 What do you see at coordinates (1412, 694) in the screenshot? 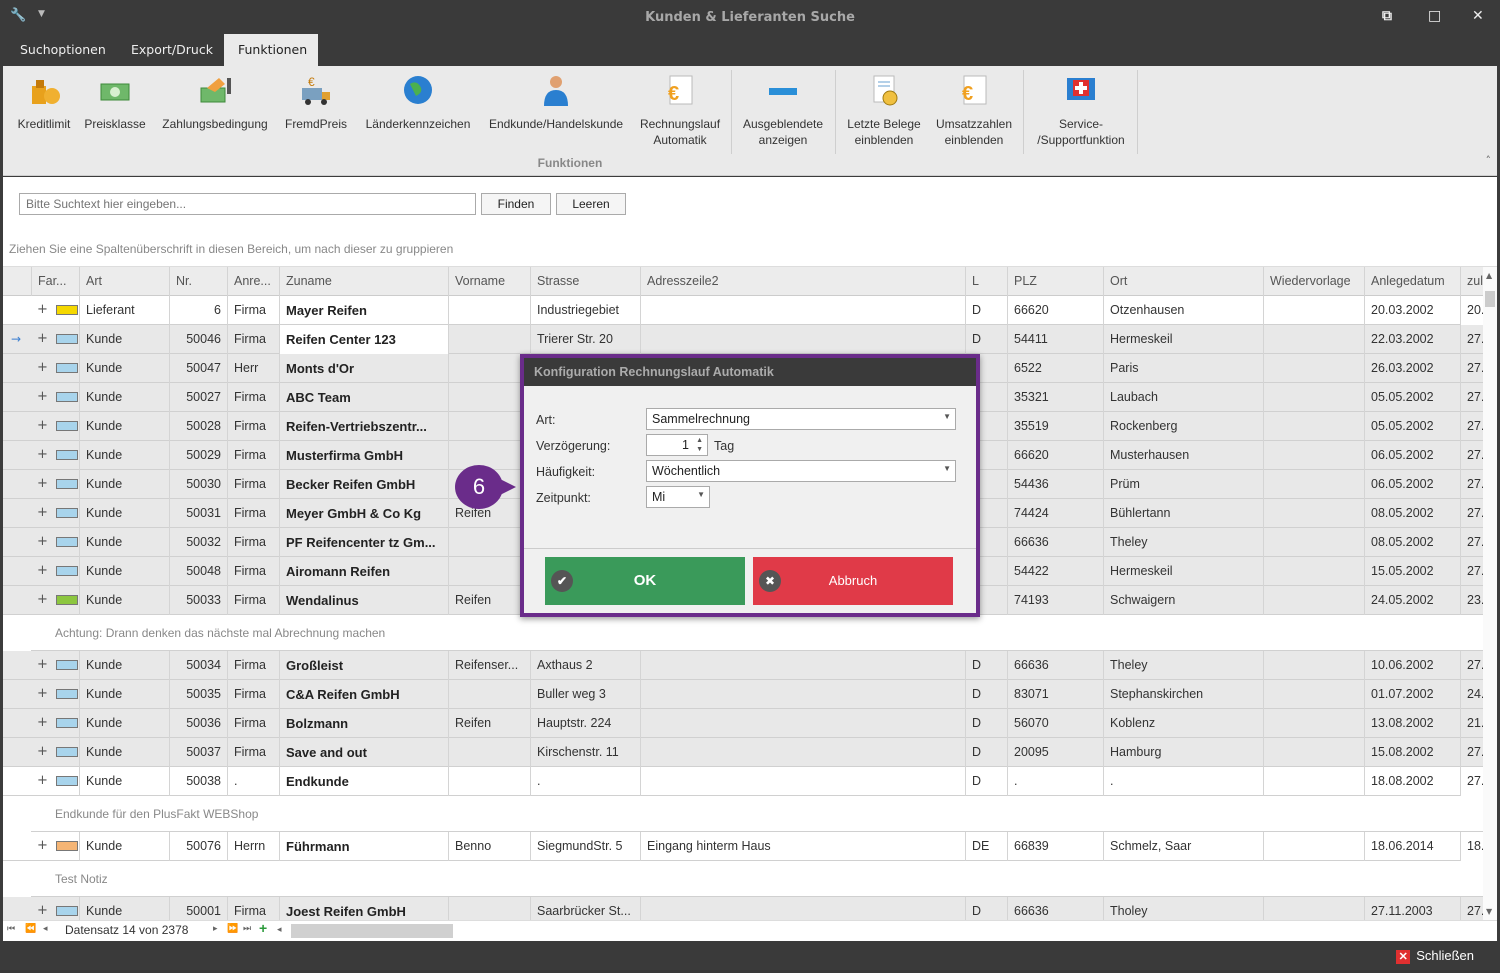
I see `cell-anlage: 01.07.2002` at bounding box center [1412, 694].